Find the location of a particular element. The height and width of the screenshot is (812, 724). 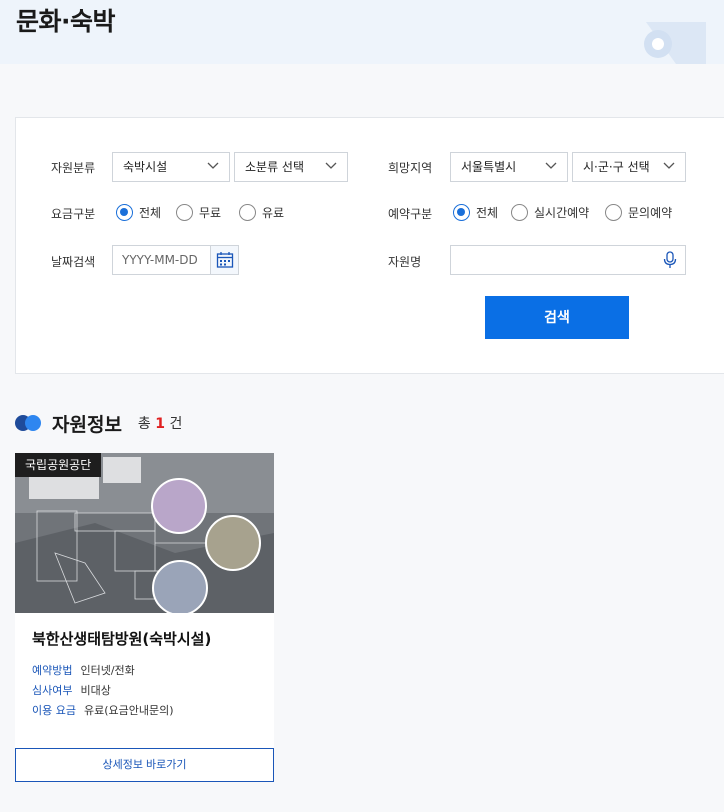

reservation-radio-all: 전체 is located at coordinates (475, 212).